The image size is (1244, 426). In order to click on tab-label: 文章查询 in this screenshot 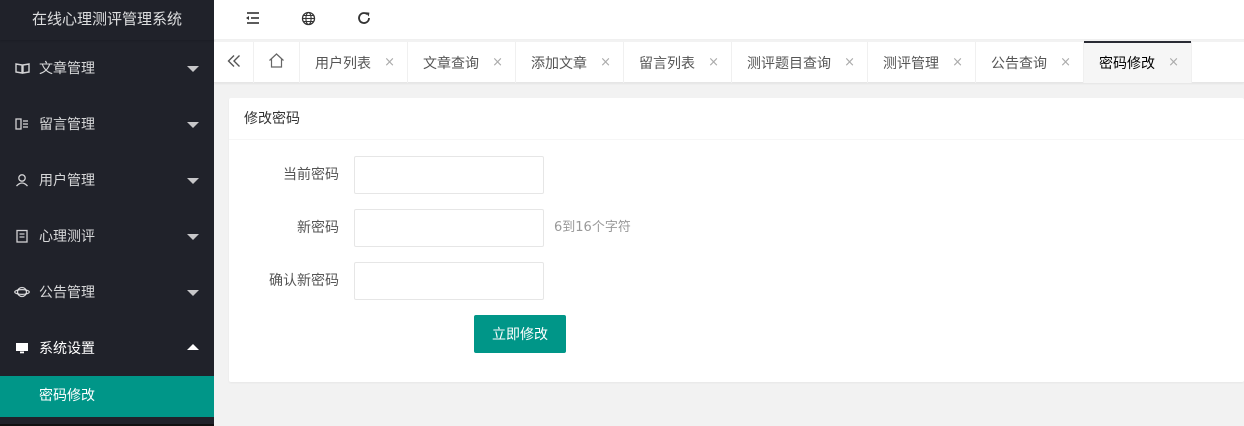, I will do `click(451, 63)`.